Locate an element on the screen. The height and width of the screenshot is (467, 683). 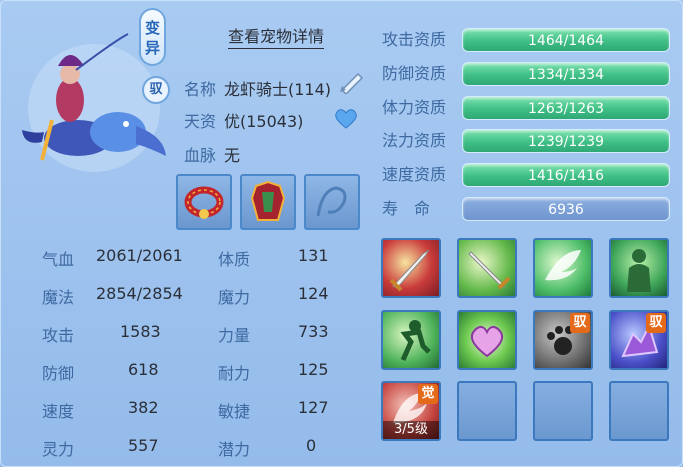
attr-label-agility: 敏捷 is located at coordinates (234, 411).